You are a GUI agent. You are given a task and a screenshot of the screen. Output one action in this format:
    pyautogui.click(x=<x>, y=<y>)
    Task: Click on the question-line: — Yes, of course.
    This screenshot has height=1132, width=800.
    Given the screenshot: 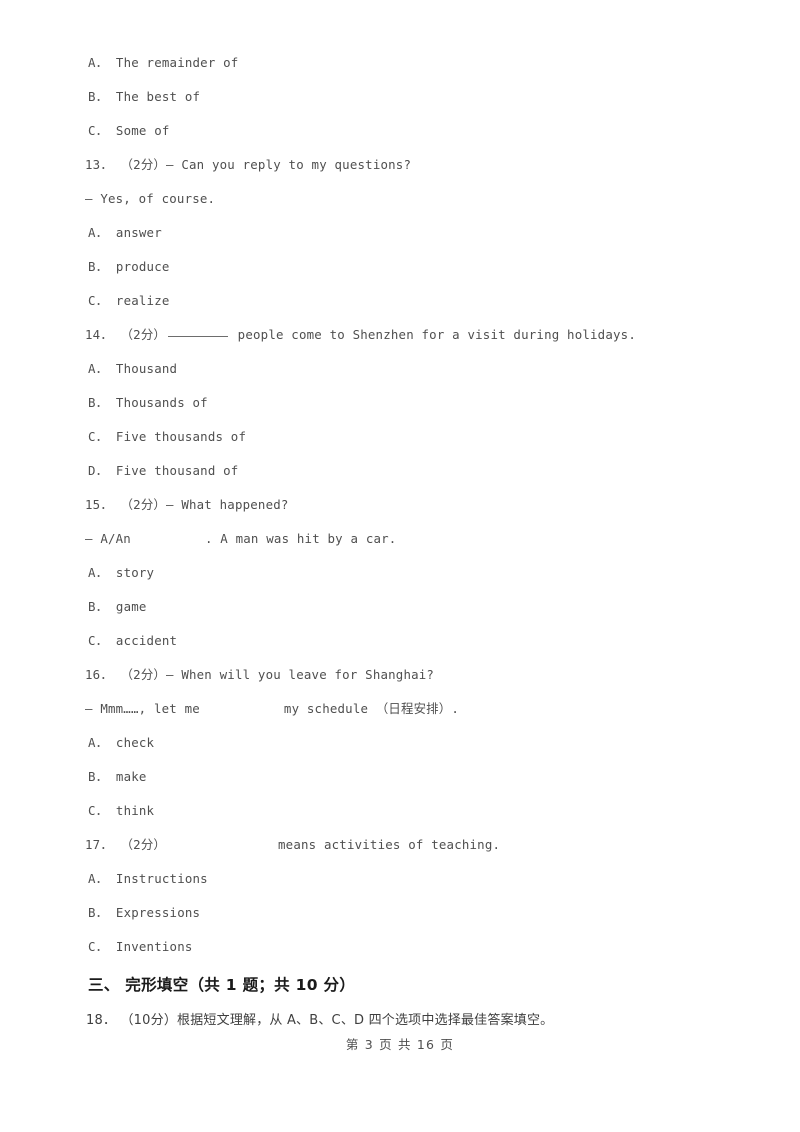 What is the action you would take?
    pyautogui.click(x=150, y=198)
    